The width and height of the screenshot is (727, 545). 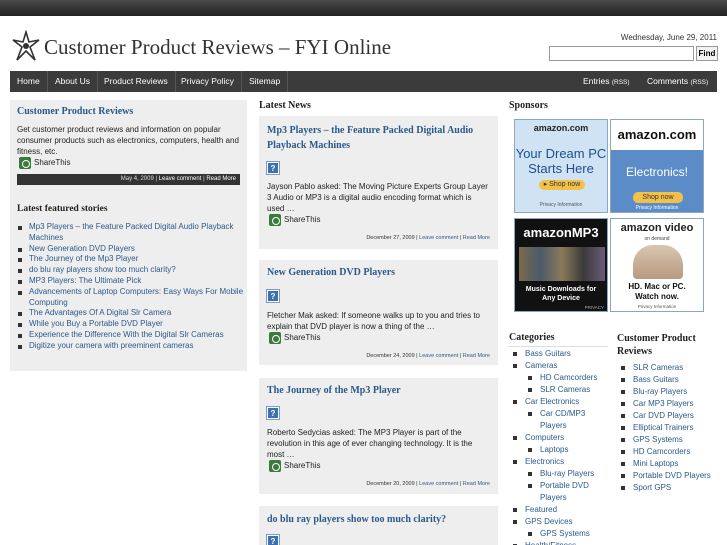 I want to click on ad-brand: amazon.com, so click(x=561, y=128).